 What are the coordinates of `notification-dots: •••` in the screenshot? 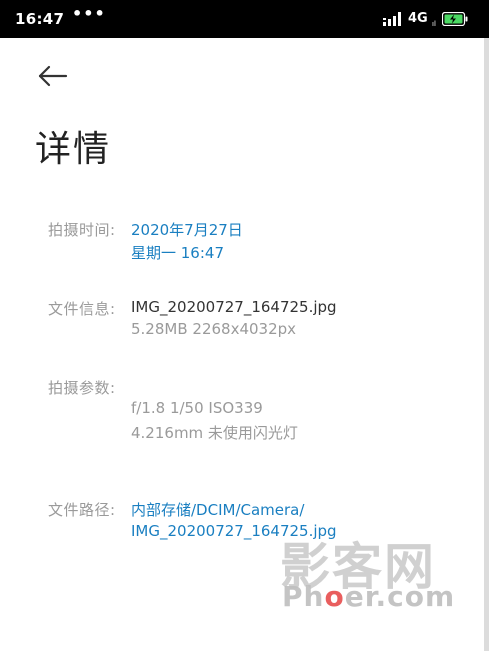 It's located at (89, 13).